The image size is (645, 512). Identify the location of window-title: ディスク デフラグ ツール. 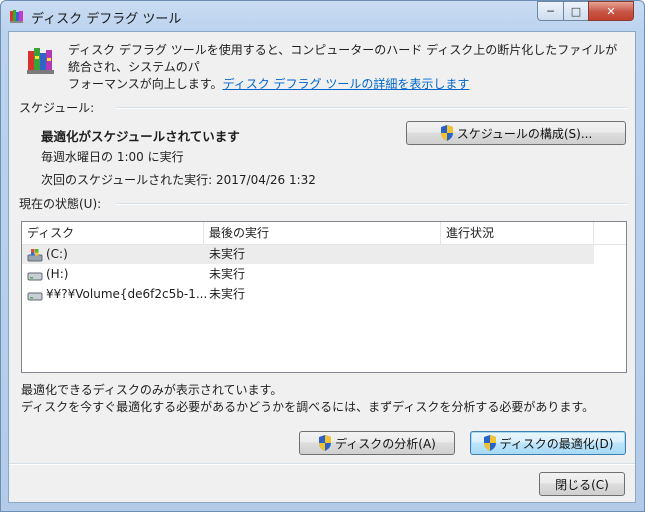
(106, 19).